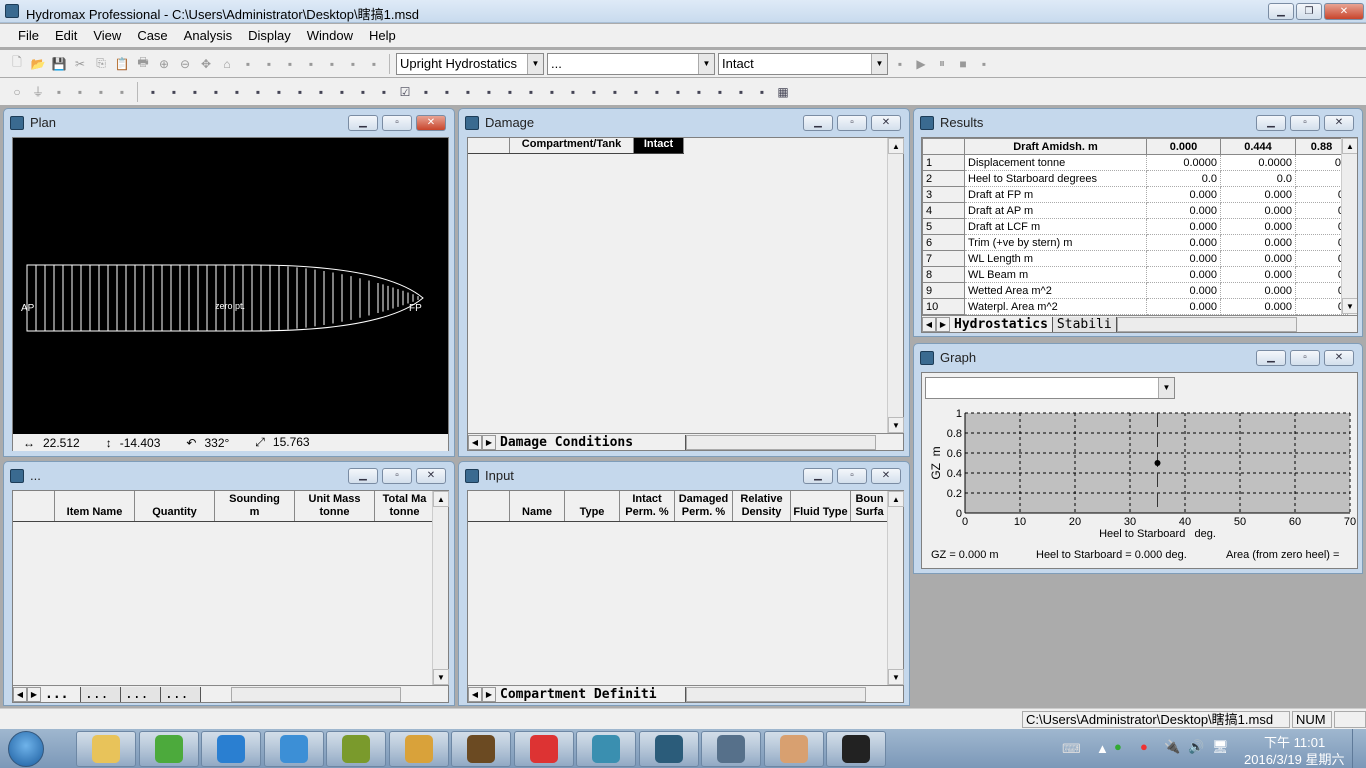 The height and width of the screenshot is (768, 1366). Describe the element at coordinates (720, 92) in the screenshot. I see `monitor-icon: ▪` at that location.